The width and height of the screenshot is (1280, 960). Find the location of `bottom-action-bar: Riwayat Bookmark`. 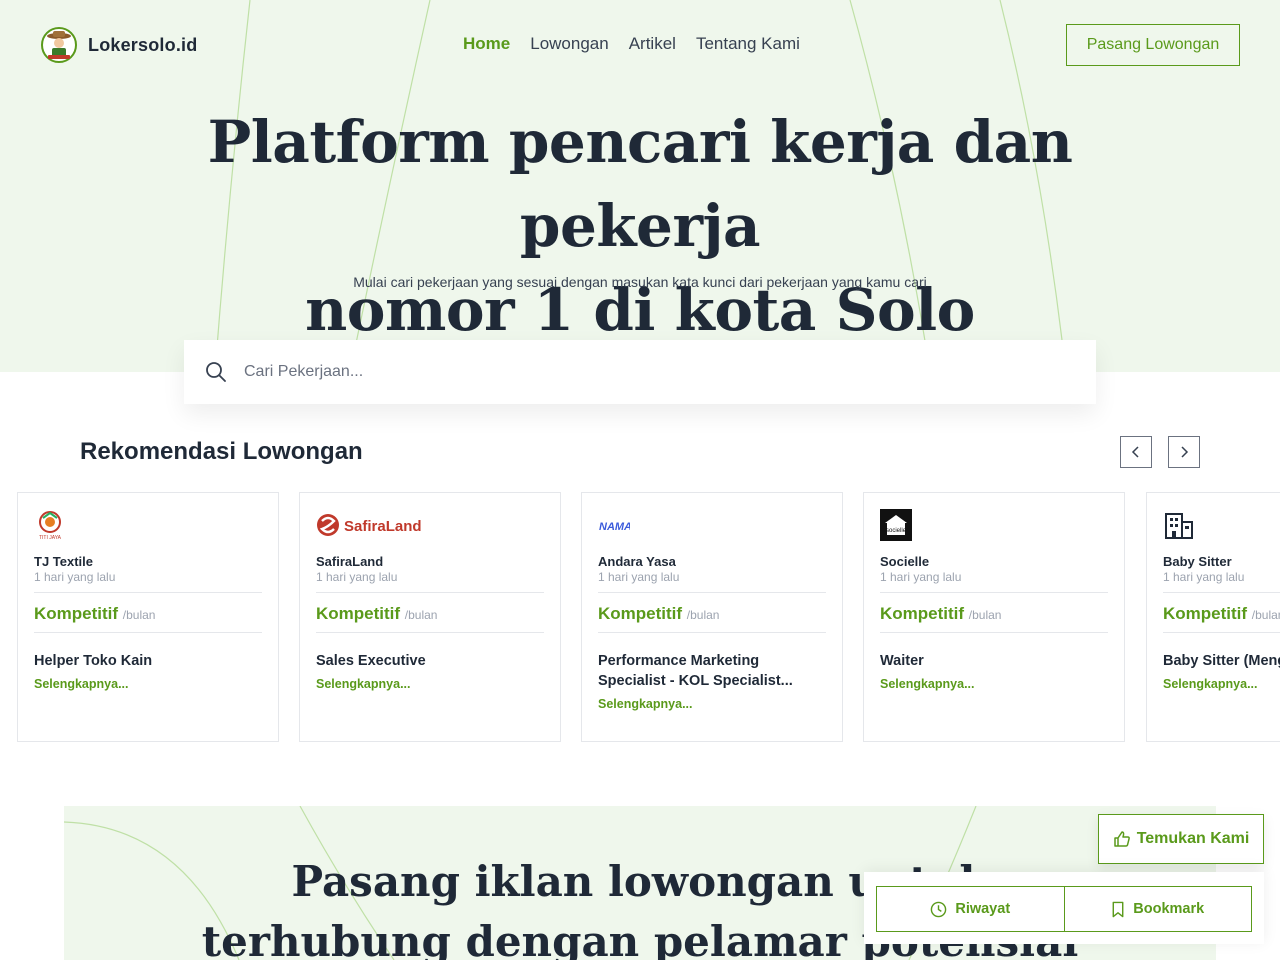

bottom-action-bar: Riwayat Bookmark is located at coordinates (1064, 908).